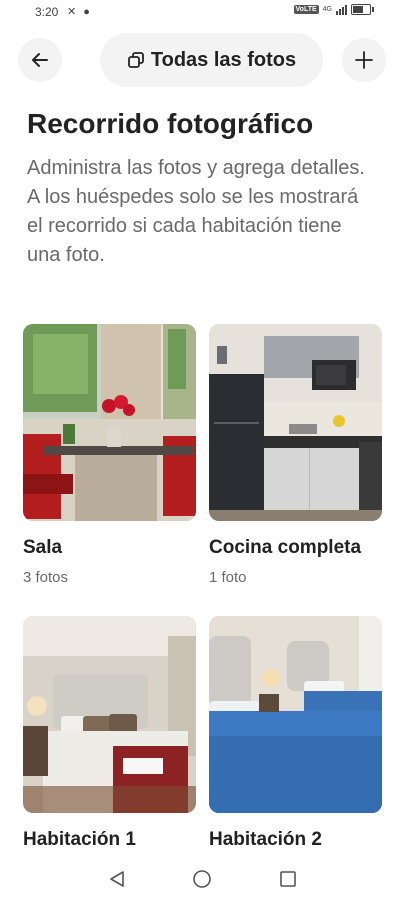 The width and height of the screenshot is (405, 900). I want to click on room-card-sala: Sala 3 fotos, so click(109, 455).